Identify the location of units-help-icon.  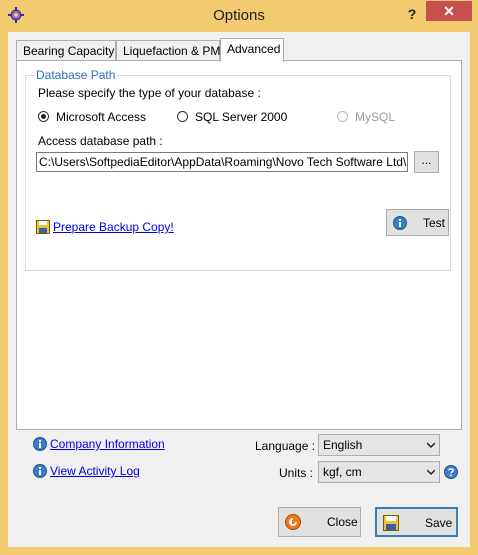
(451, 472).